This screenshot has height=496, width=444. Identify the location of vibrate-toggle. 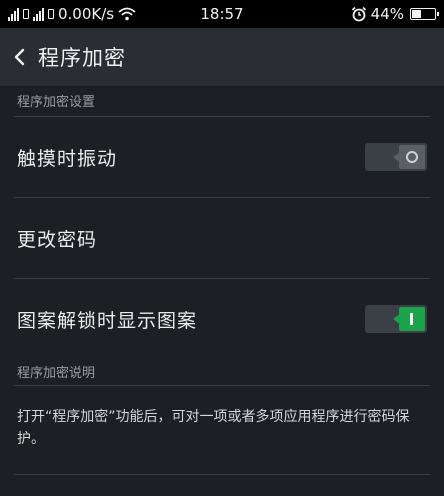
(396, 157).